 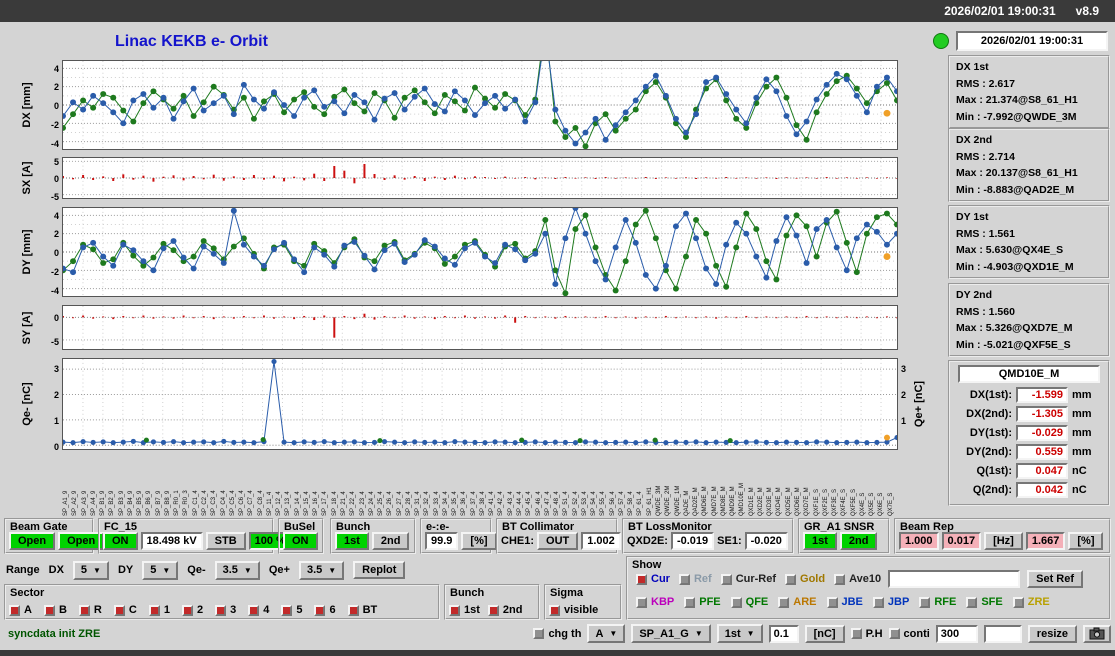 What do you see at coordinates (783, 633) in the screenshot?
I see `threshold-input` at bounding box center [783, 633].